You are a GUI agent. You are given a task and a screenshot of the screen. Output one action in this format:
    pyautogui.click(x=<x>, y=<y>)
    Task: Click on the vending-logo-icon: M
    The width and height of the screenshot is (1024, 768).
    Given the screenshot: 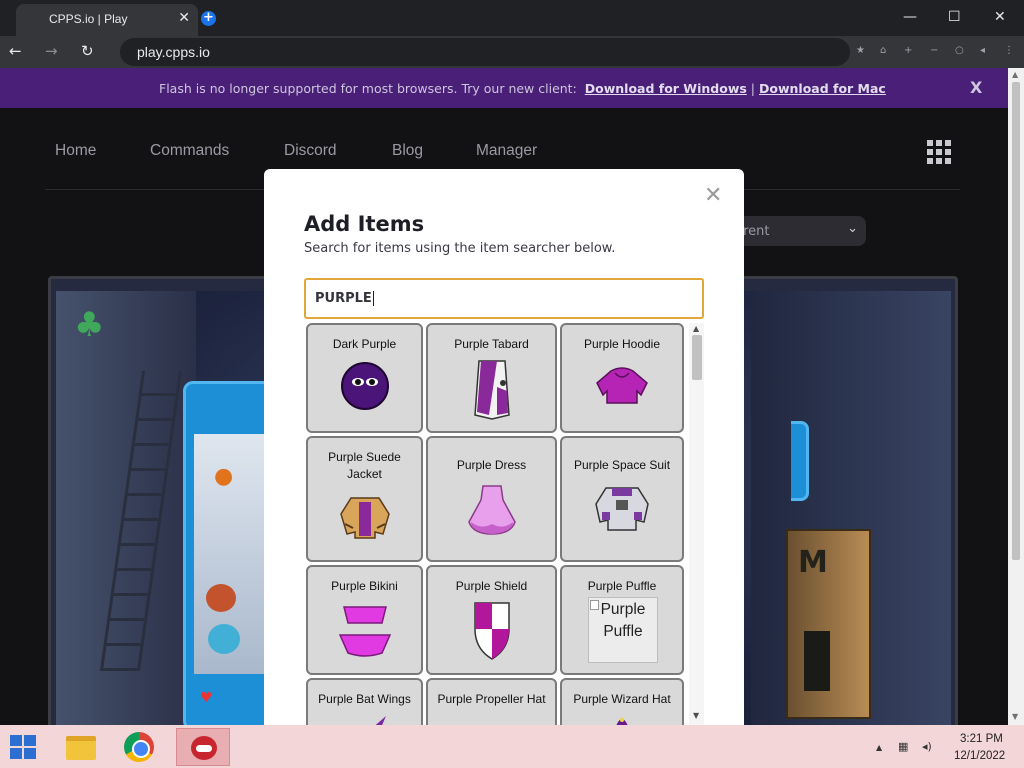 What is the action you would take?
    pyautogui.click(x=813, y=562)
    